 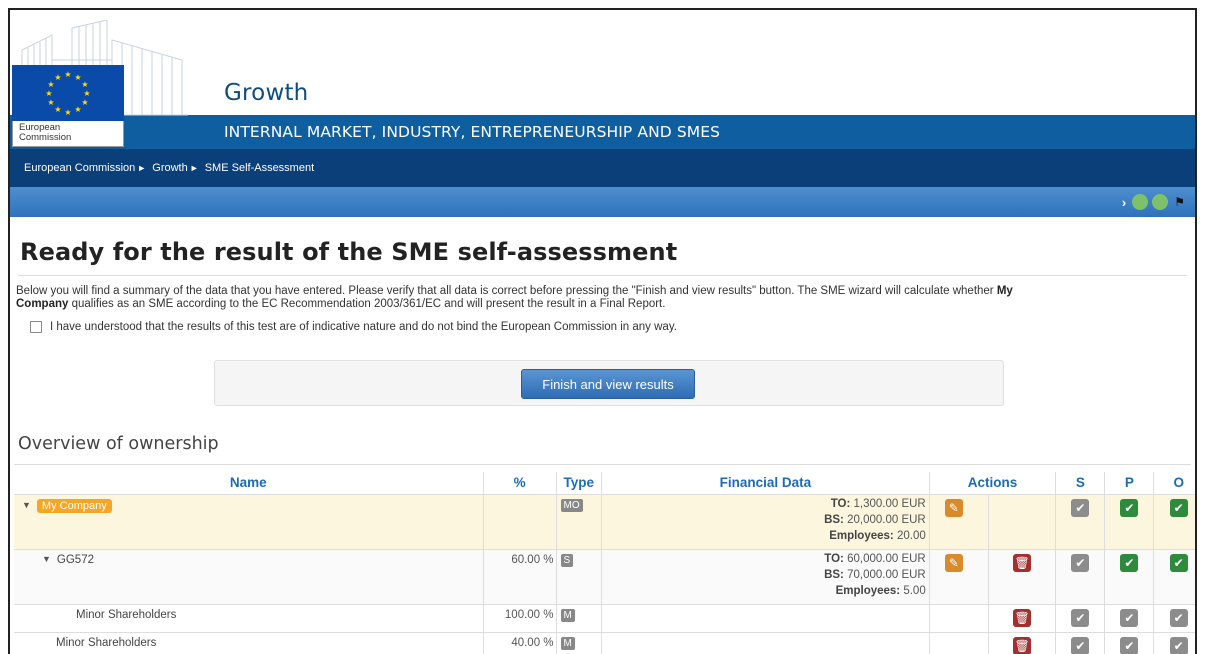 What do you see at coordinates (1080, 483) in the screenshot?
I see `column-header-s: S` at bounding box center [1080, 483].